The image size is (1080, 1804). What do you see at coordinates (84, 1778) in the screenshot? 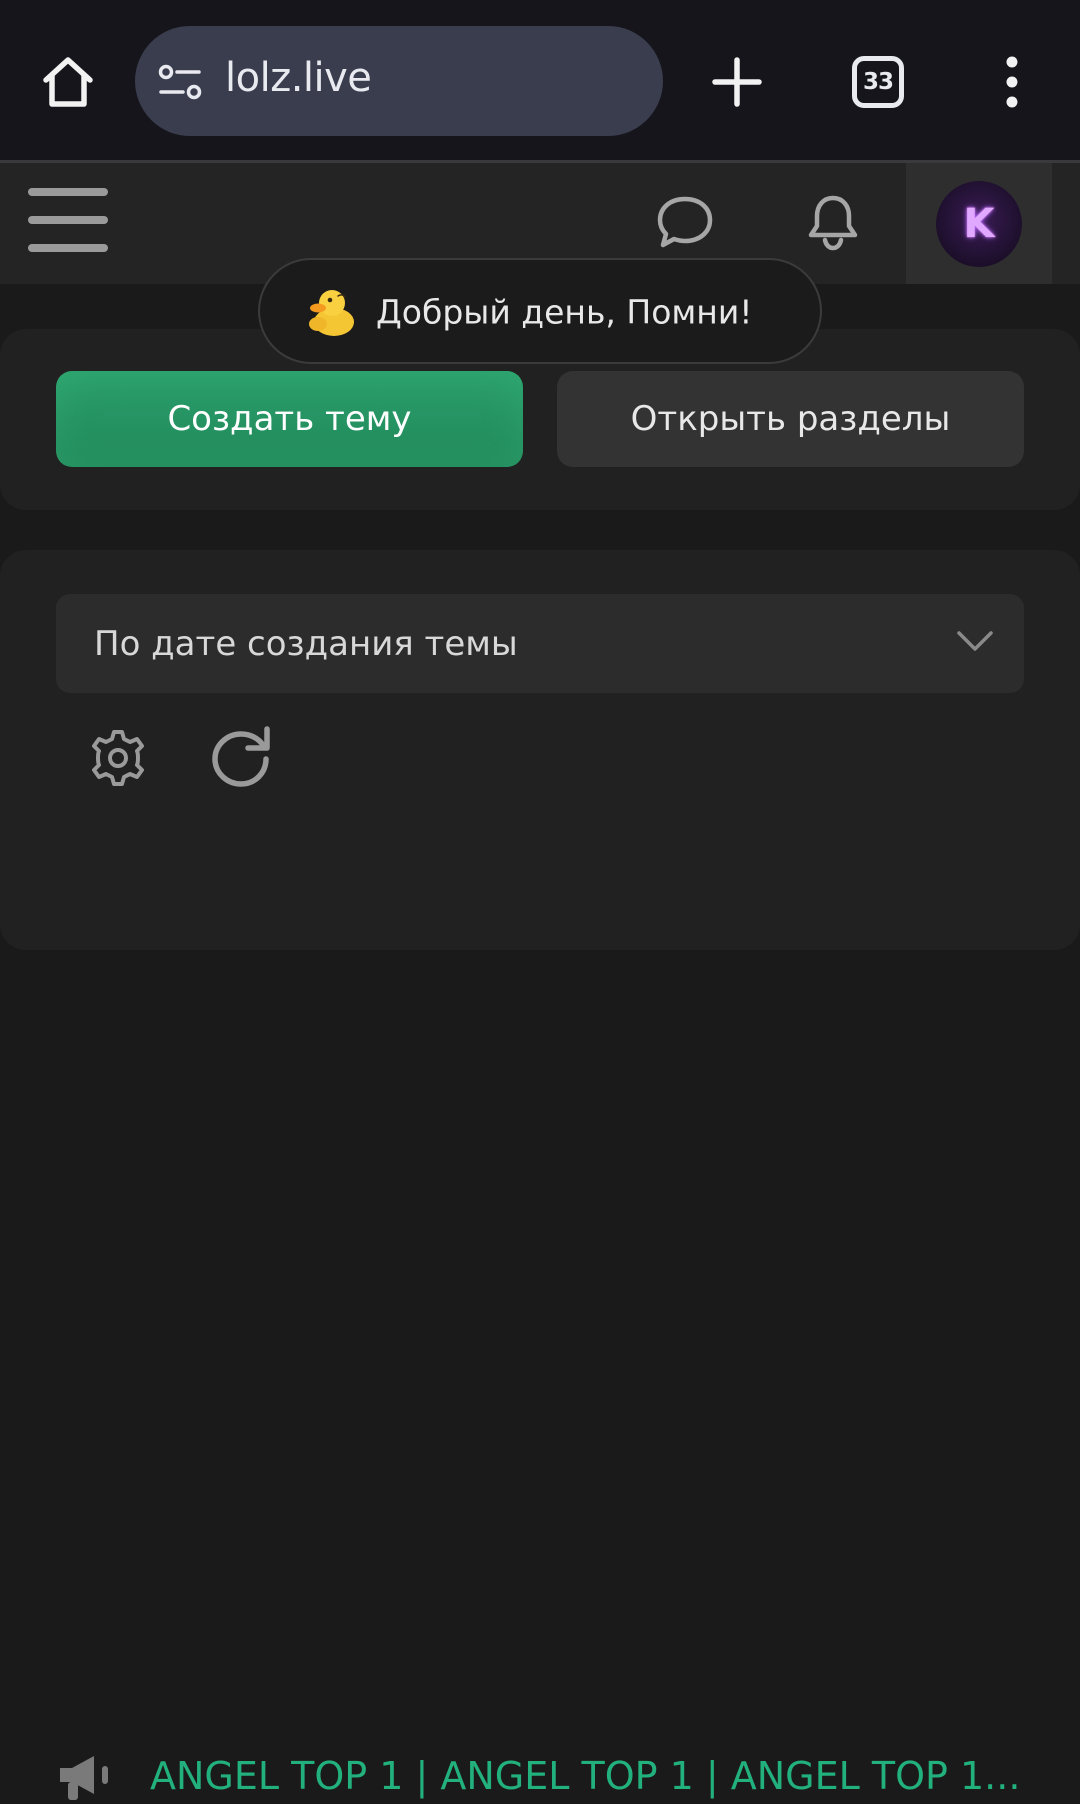
I see `megaphone-icon` at bounding box center [84, 1778].